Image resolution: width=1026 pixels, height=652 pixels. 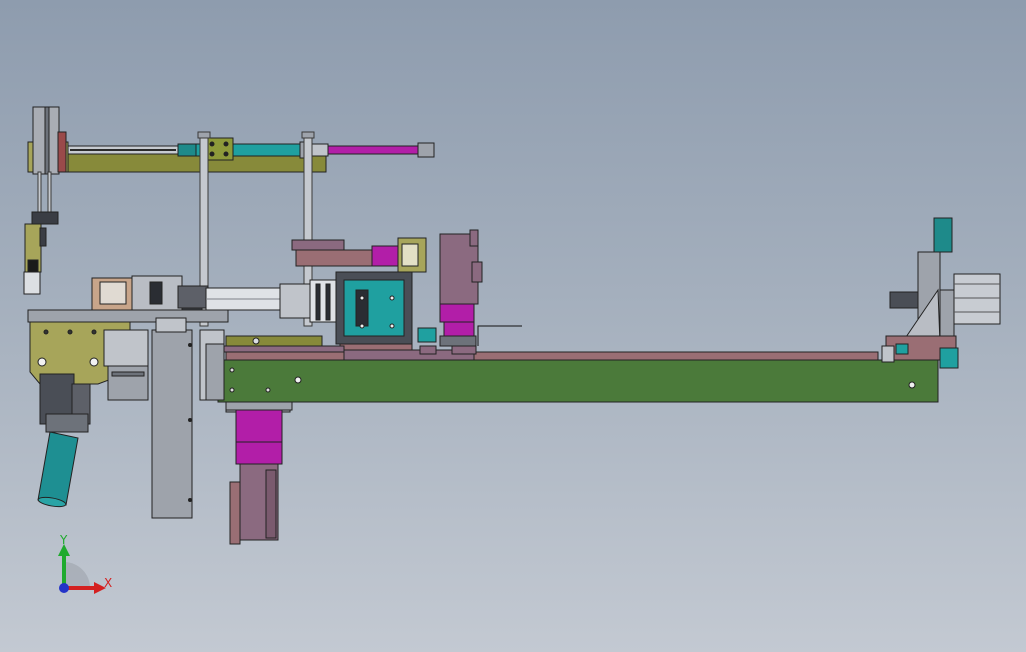 What do you see at coordinates (63, 540) in the screenshot?
I see `y-axis-label: Y` at bounding box center [63, 540].